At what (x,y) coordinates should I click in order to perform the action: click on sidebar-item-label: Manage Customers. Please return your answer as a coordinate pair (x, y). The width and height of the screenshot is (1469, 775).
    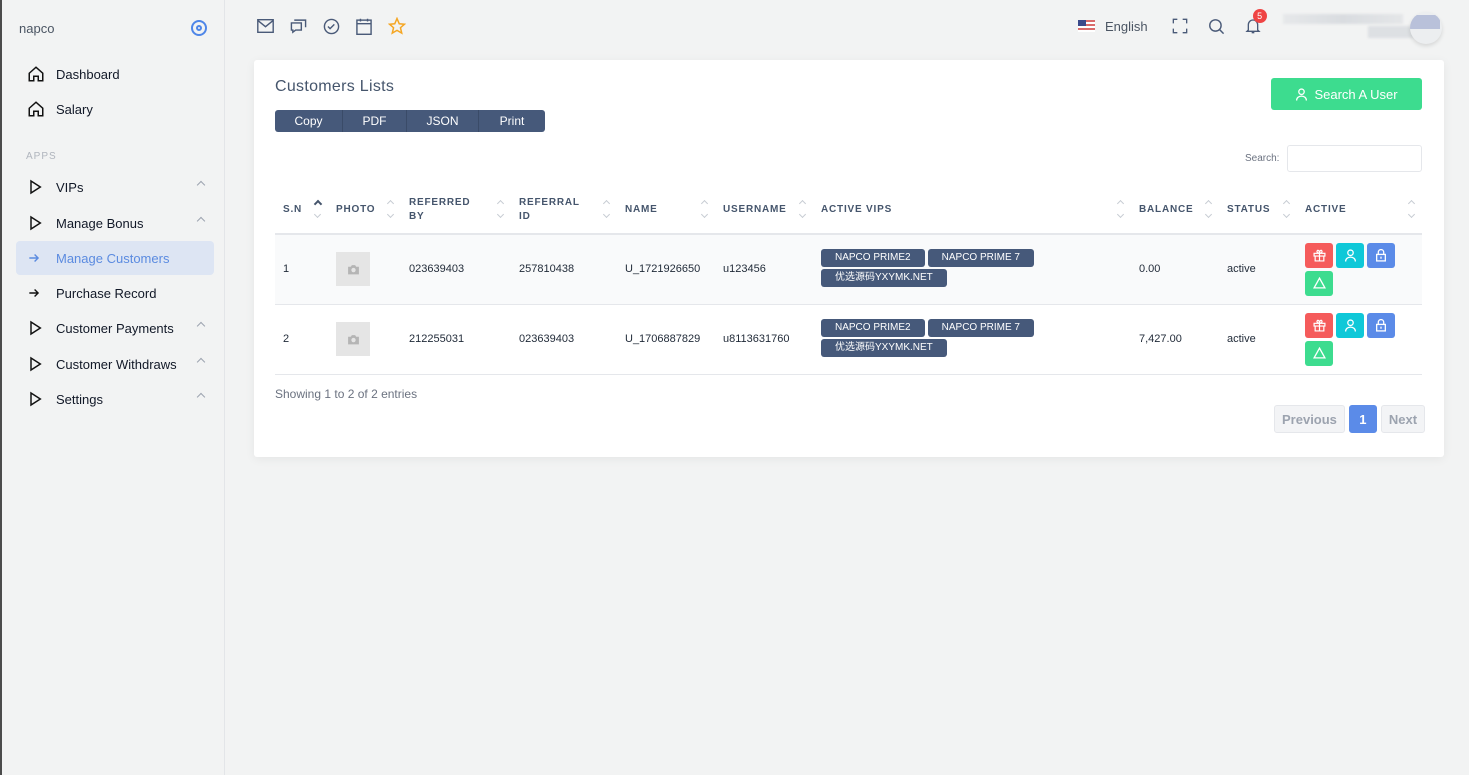
    Looking at the image, I should click on (113, 258).